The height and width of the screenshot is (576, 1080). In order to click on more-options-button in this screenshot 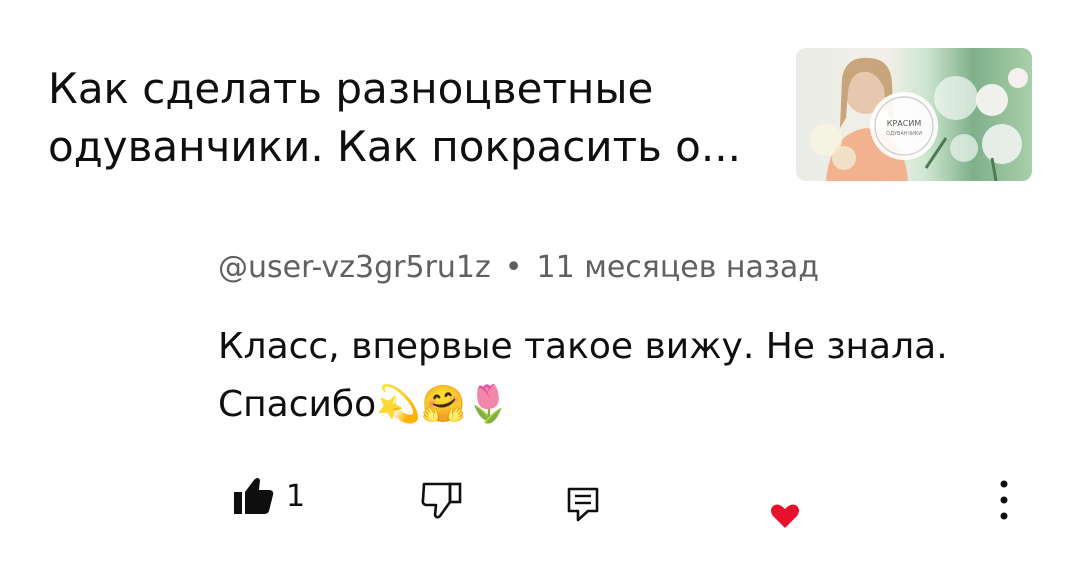, I will do `click(1004, 500)`.